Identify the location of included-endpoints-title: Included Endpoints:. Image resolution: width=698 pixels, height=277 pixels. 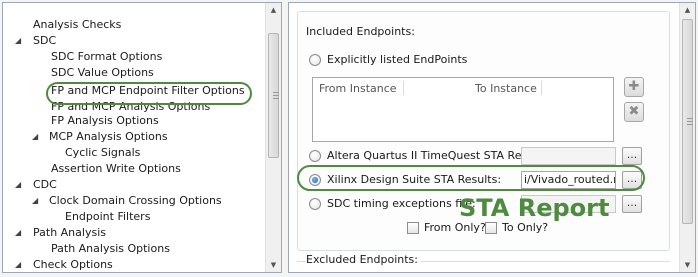
(360, 31).